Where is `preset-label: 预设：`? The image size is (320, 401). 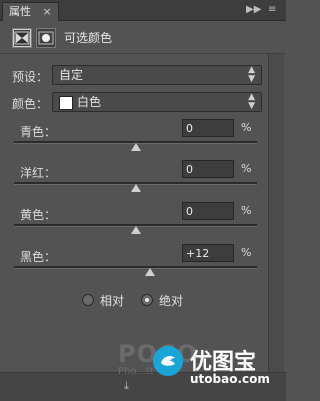 preset-label: 预设： is located at coordinates (30, 77).